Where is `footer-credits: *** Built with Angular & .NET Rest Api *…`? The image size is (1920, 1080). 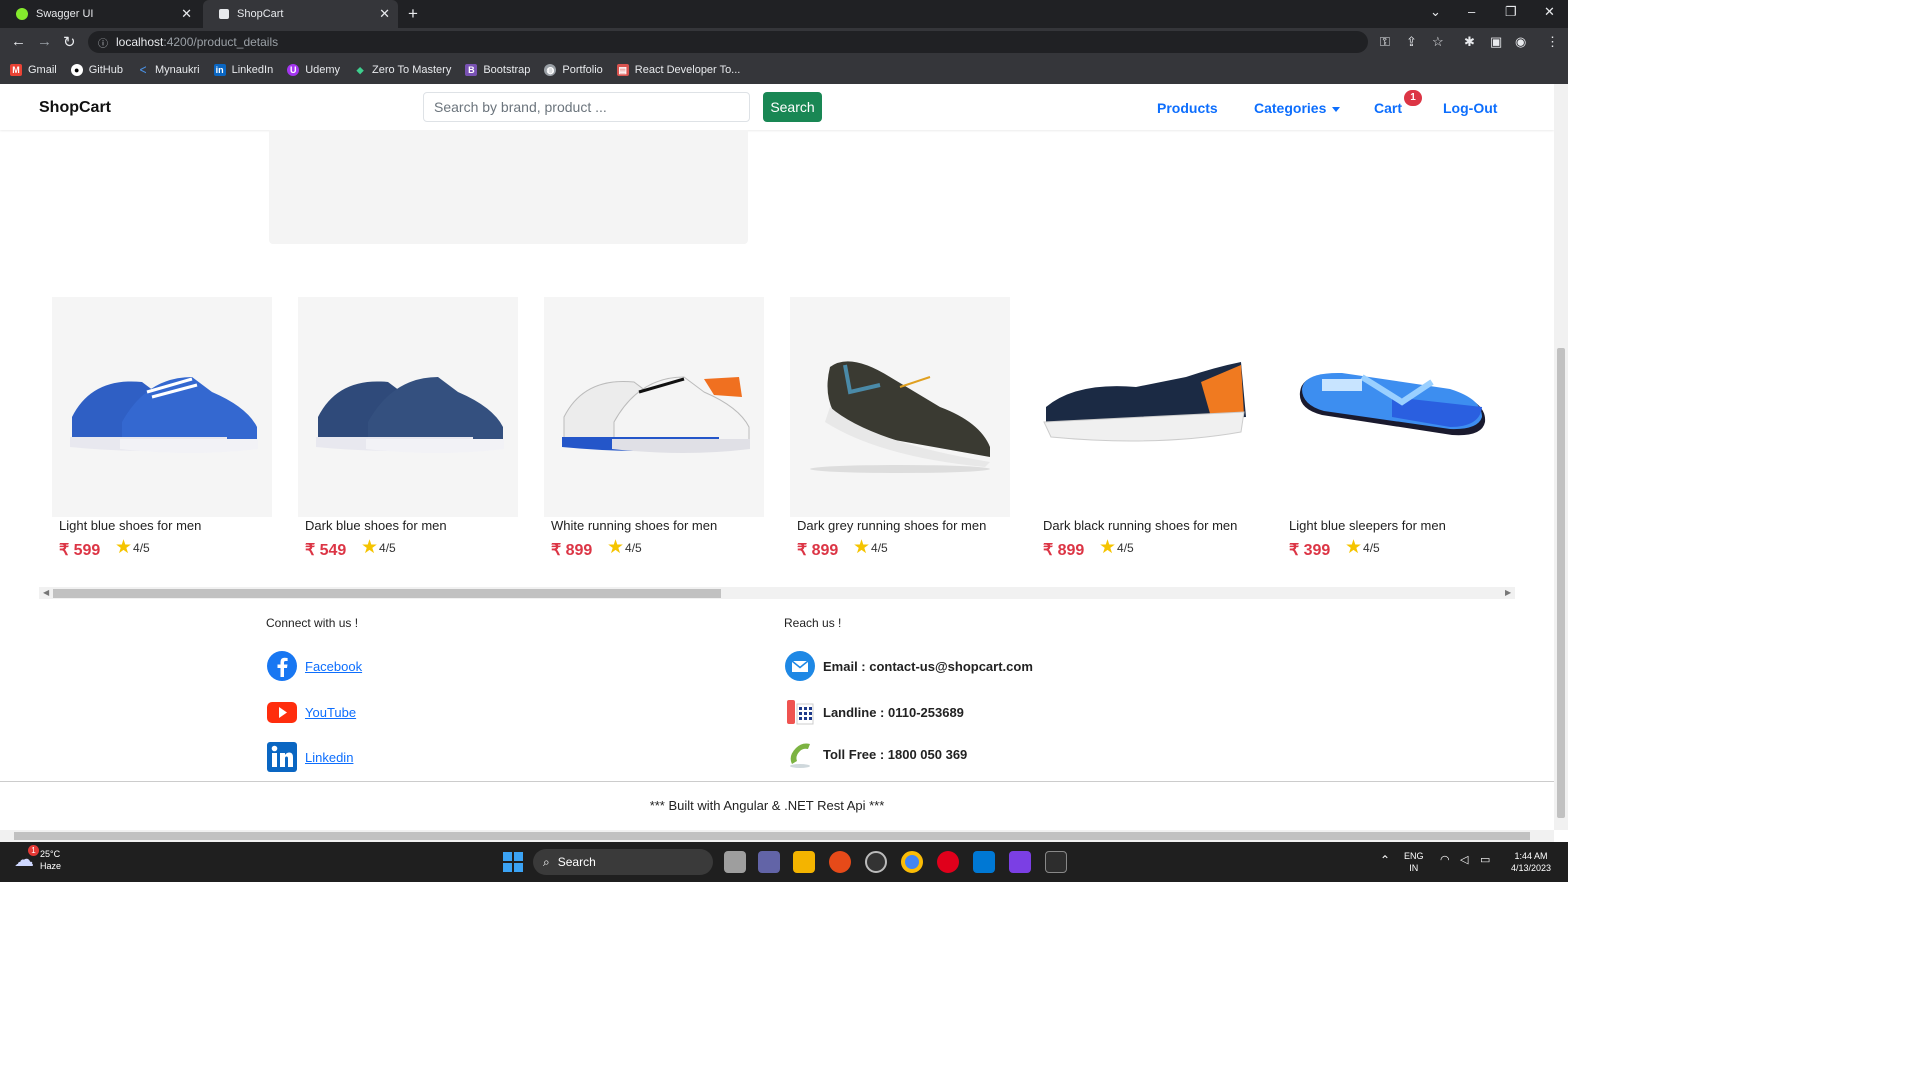 footer-credits: *** Built with Angular & .NET Rest Api *… is located at coordinates (767, 805).